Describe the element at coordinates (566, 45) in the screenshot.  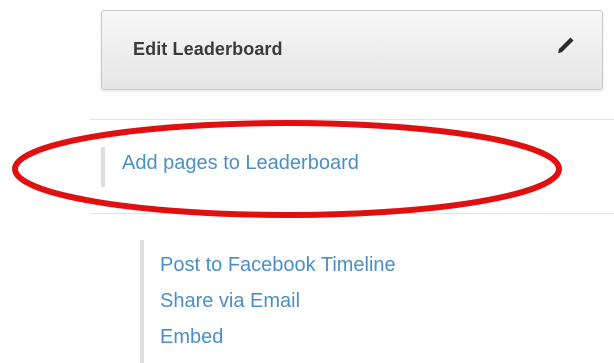
I see `pencil-icon` at that location.